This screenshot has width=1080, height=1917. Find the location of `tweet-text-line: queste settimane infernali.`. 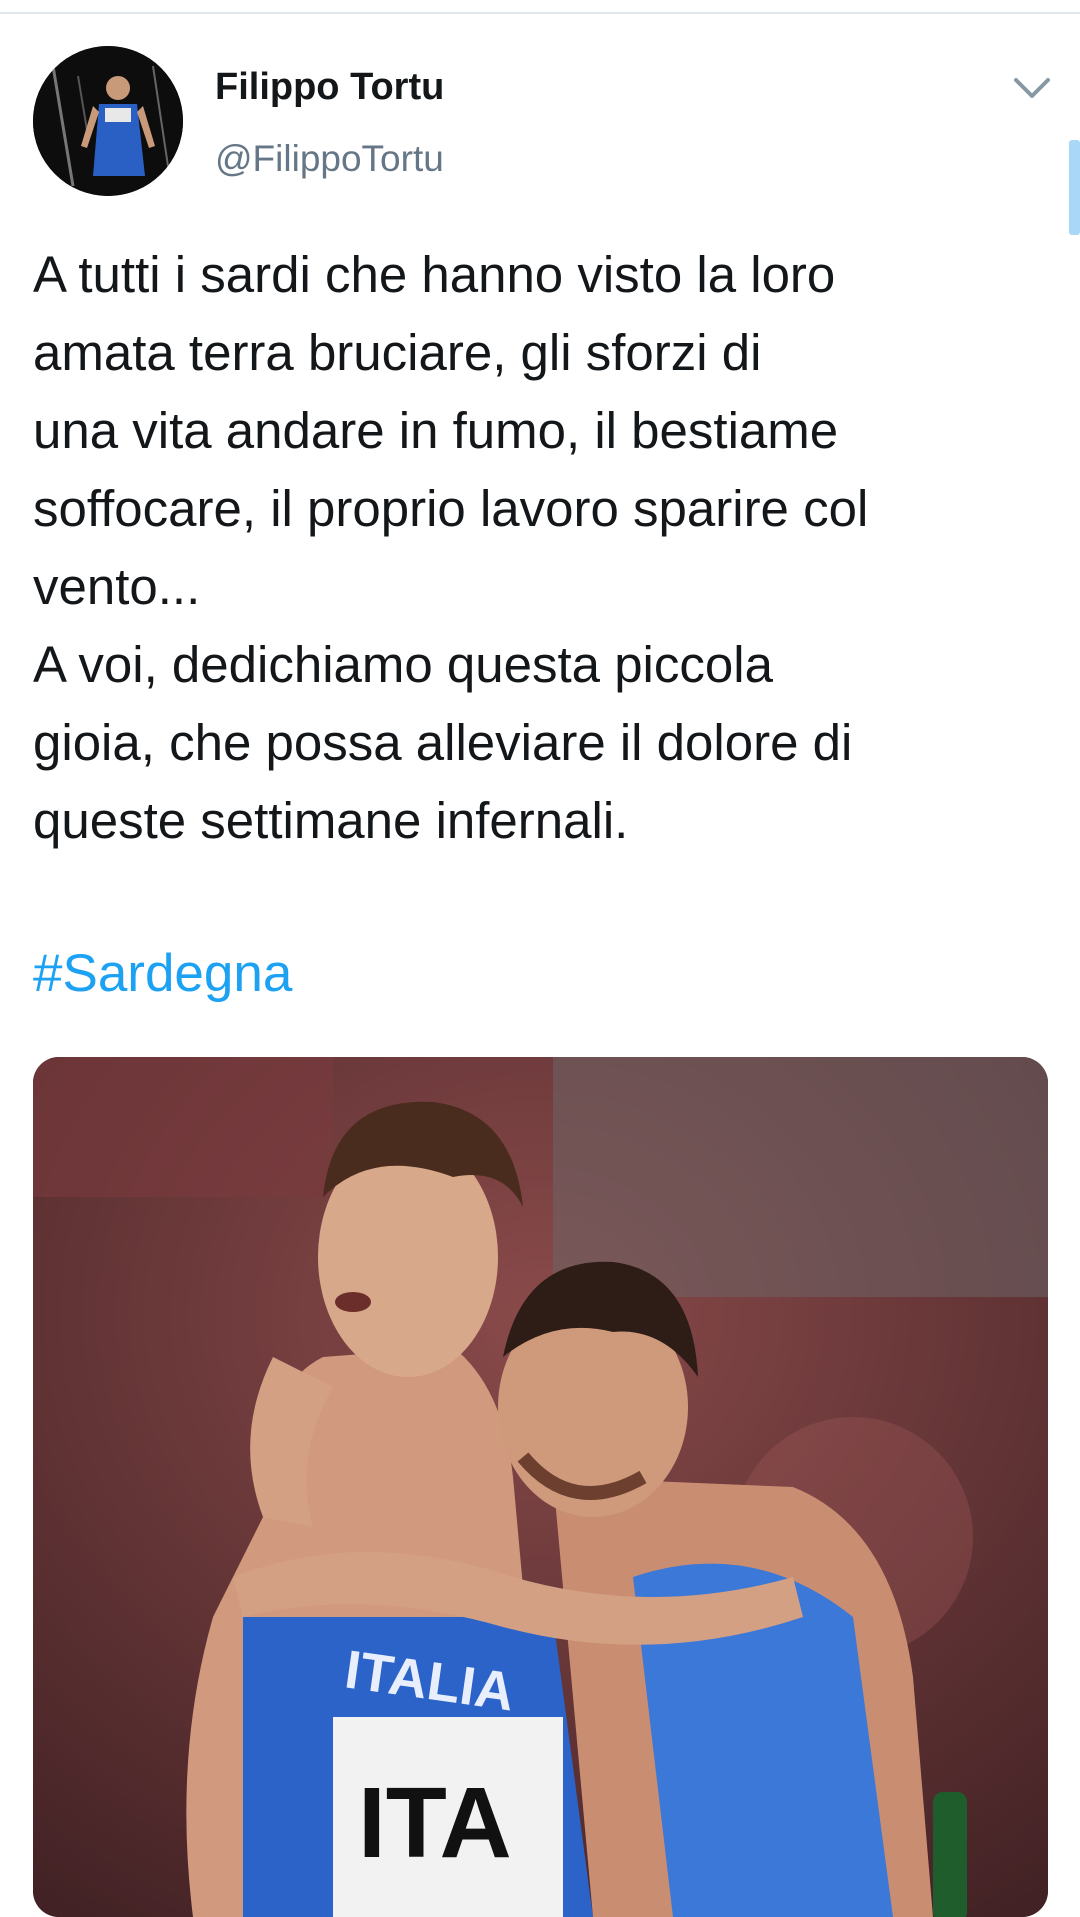

tweet-text-line: queste settimane infernali. is located at coordinates (331, 820).